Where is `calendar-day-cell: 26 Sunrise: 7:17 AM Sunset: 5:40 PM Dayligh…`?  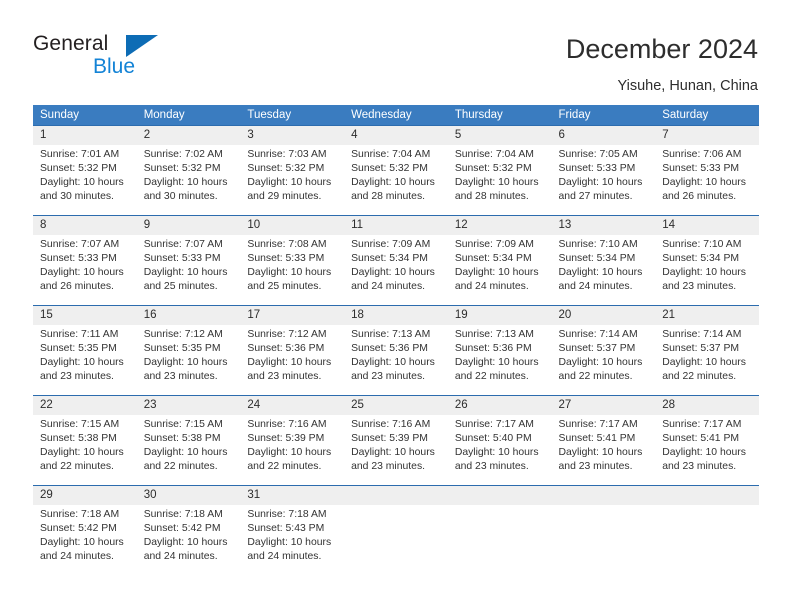 calendar-day-cell: 26 Sunrise: 7:17 AM Sunset: 5:40 PM Dayligh… is located at coordinates (499, 440).